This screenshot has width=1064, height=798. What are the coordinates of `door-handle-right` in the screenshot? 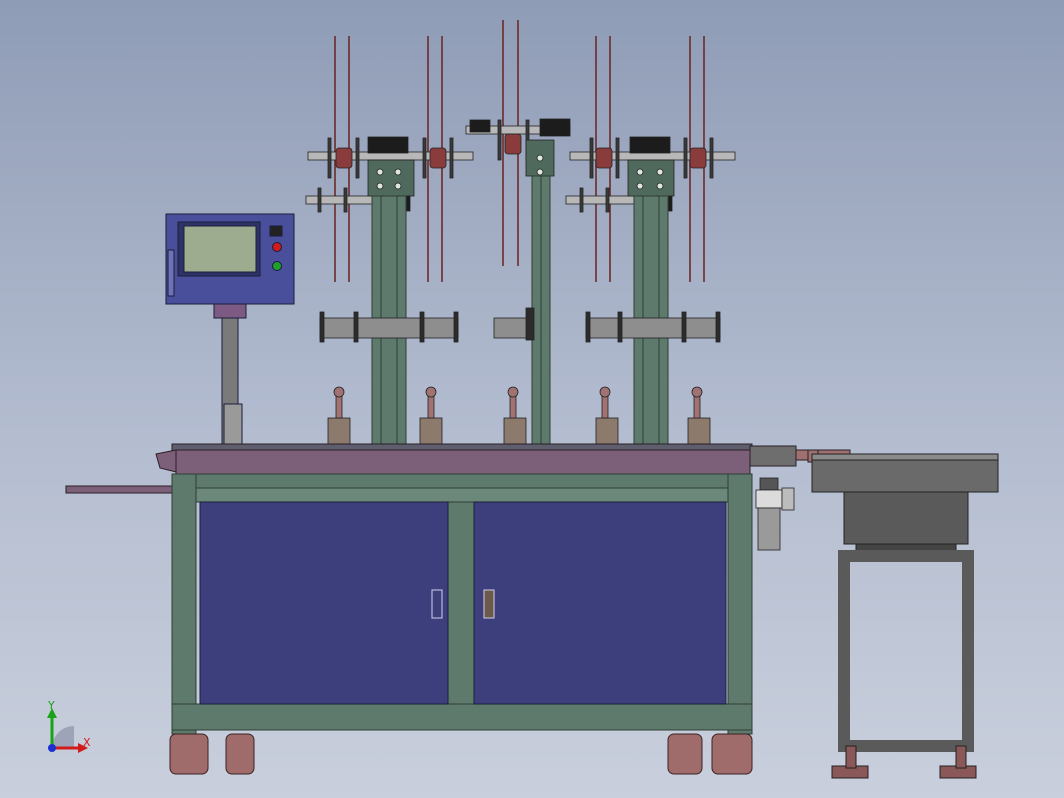 It's located at (489, 604).